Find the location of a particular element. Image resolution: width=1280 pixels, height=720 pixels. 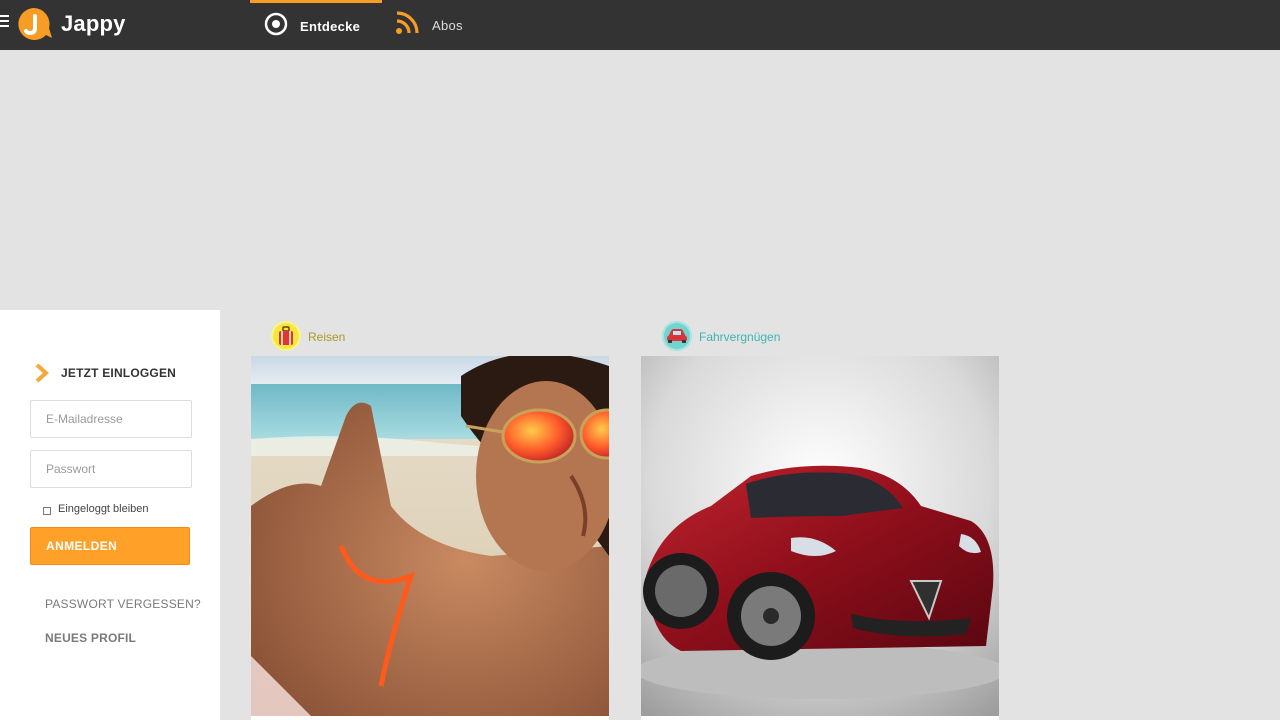

logo-wordmark: Jappy is located at coordinates (93, 23).